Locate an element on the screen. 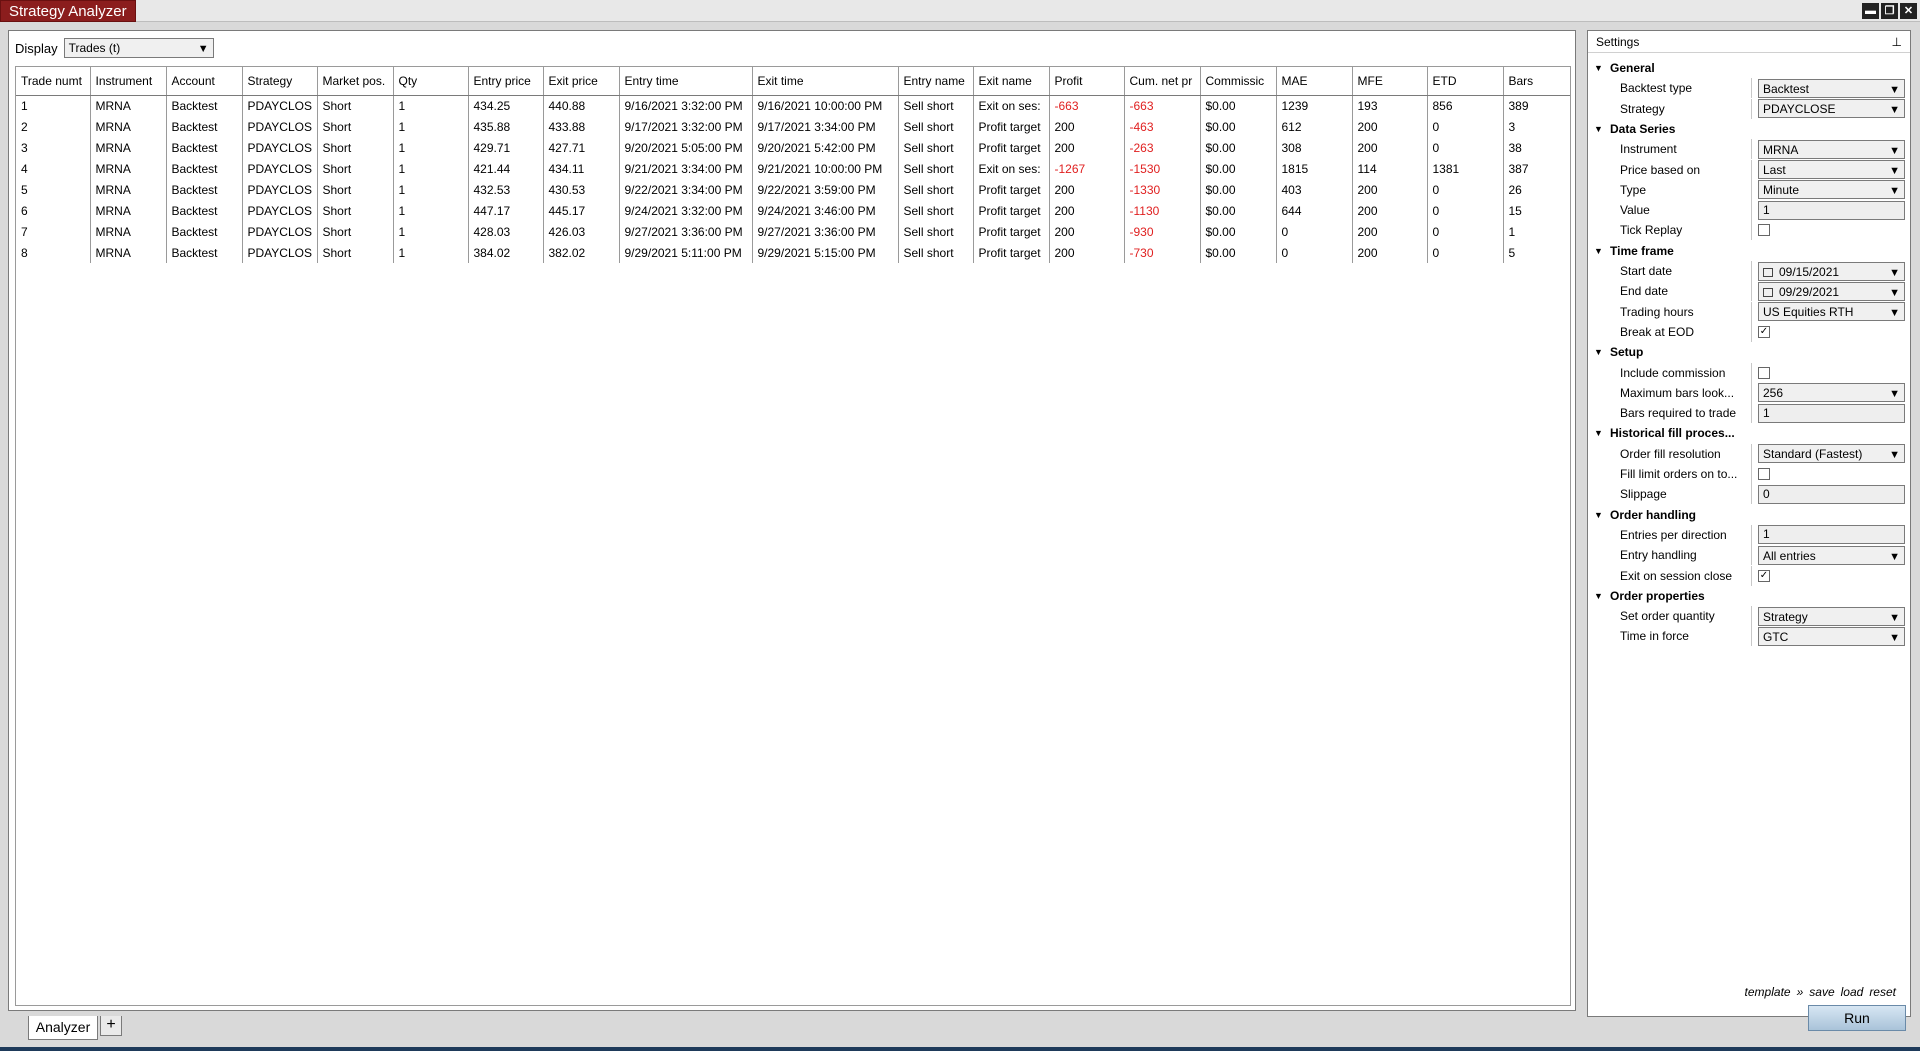  column-header: MFE is located at coordinates (1390, 81).